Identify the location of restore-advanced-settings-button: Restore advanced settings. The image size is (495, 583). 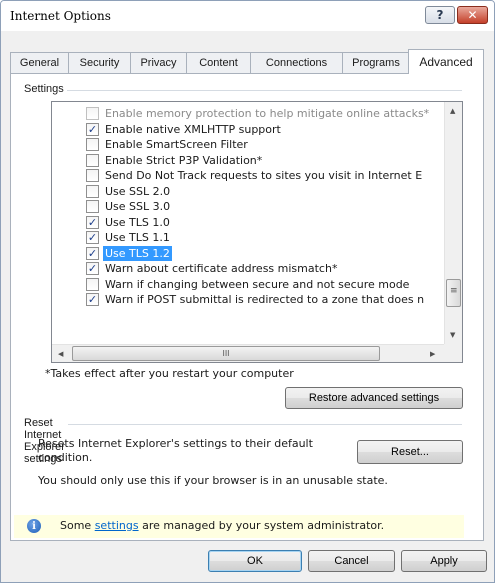
(374, 398).